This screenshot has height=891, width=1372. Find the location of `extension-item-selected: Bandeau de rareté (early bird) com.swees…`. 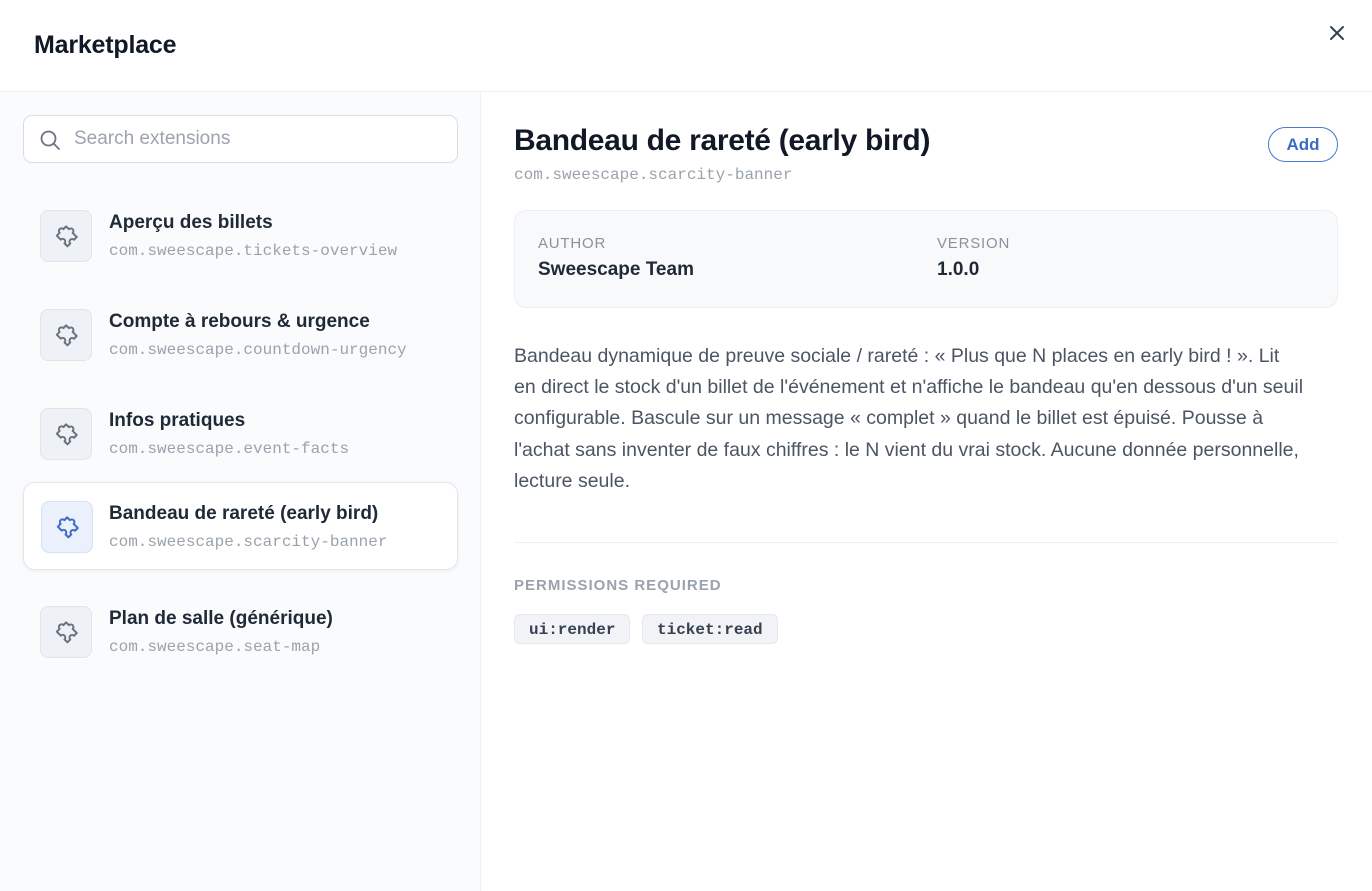

extension-item-selected: Bandeau de rareté (early bird) com.swees… is located at coordinates (240, 526).